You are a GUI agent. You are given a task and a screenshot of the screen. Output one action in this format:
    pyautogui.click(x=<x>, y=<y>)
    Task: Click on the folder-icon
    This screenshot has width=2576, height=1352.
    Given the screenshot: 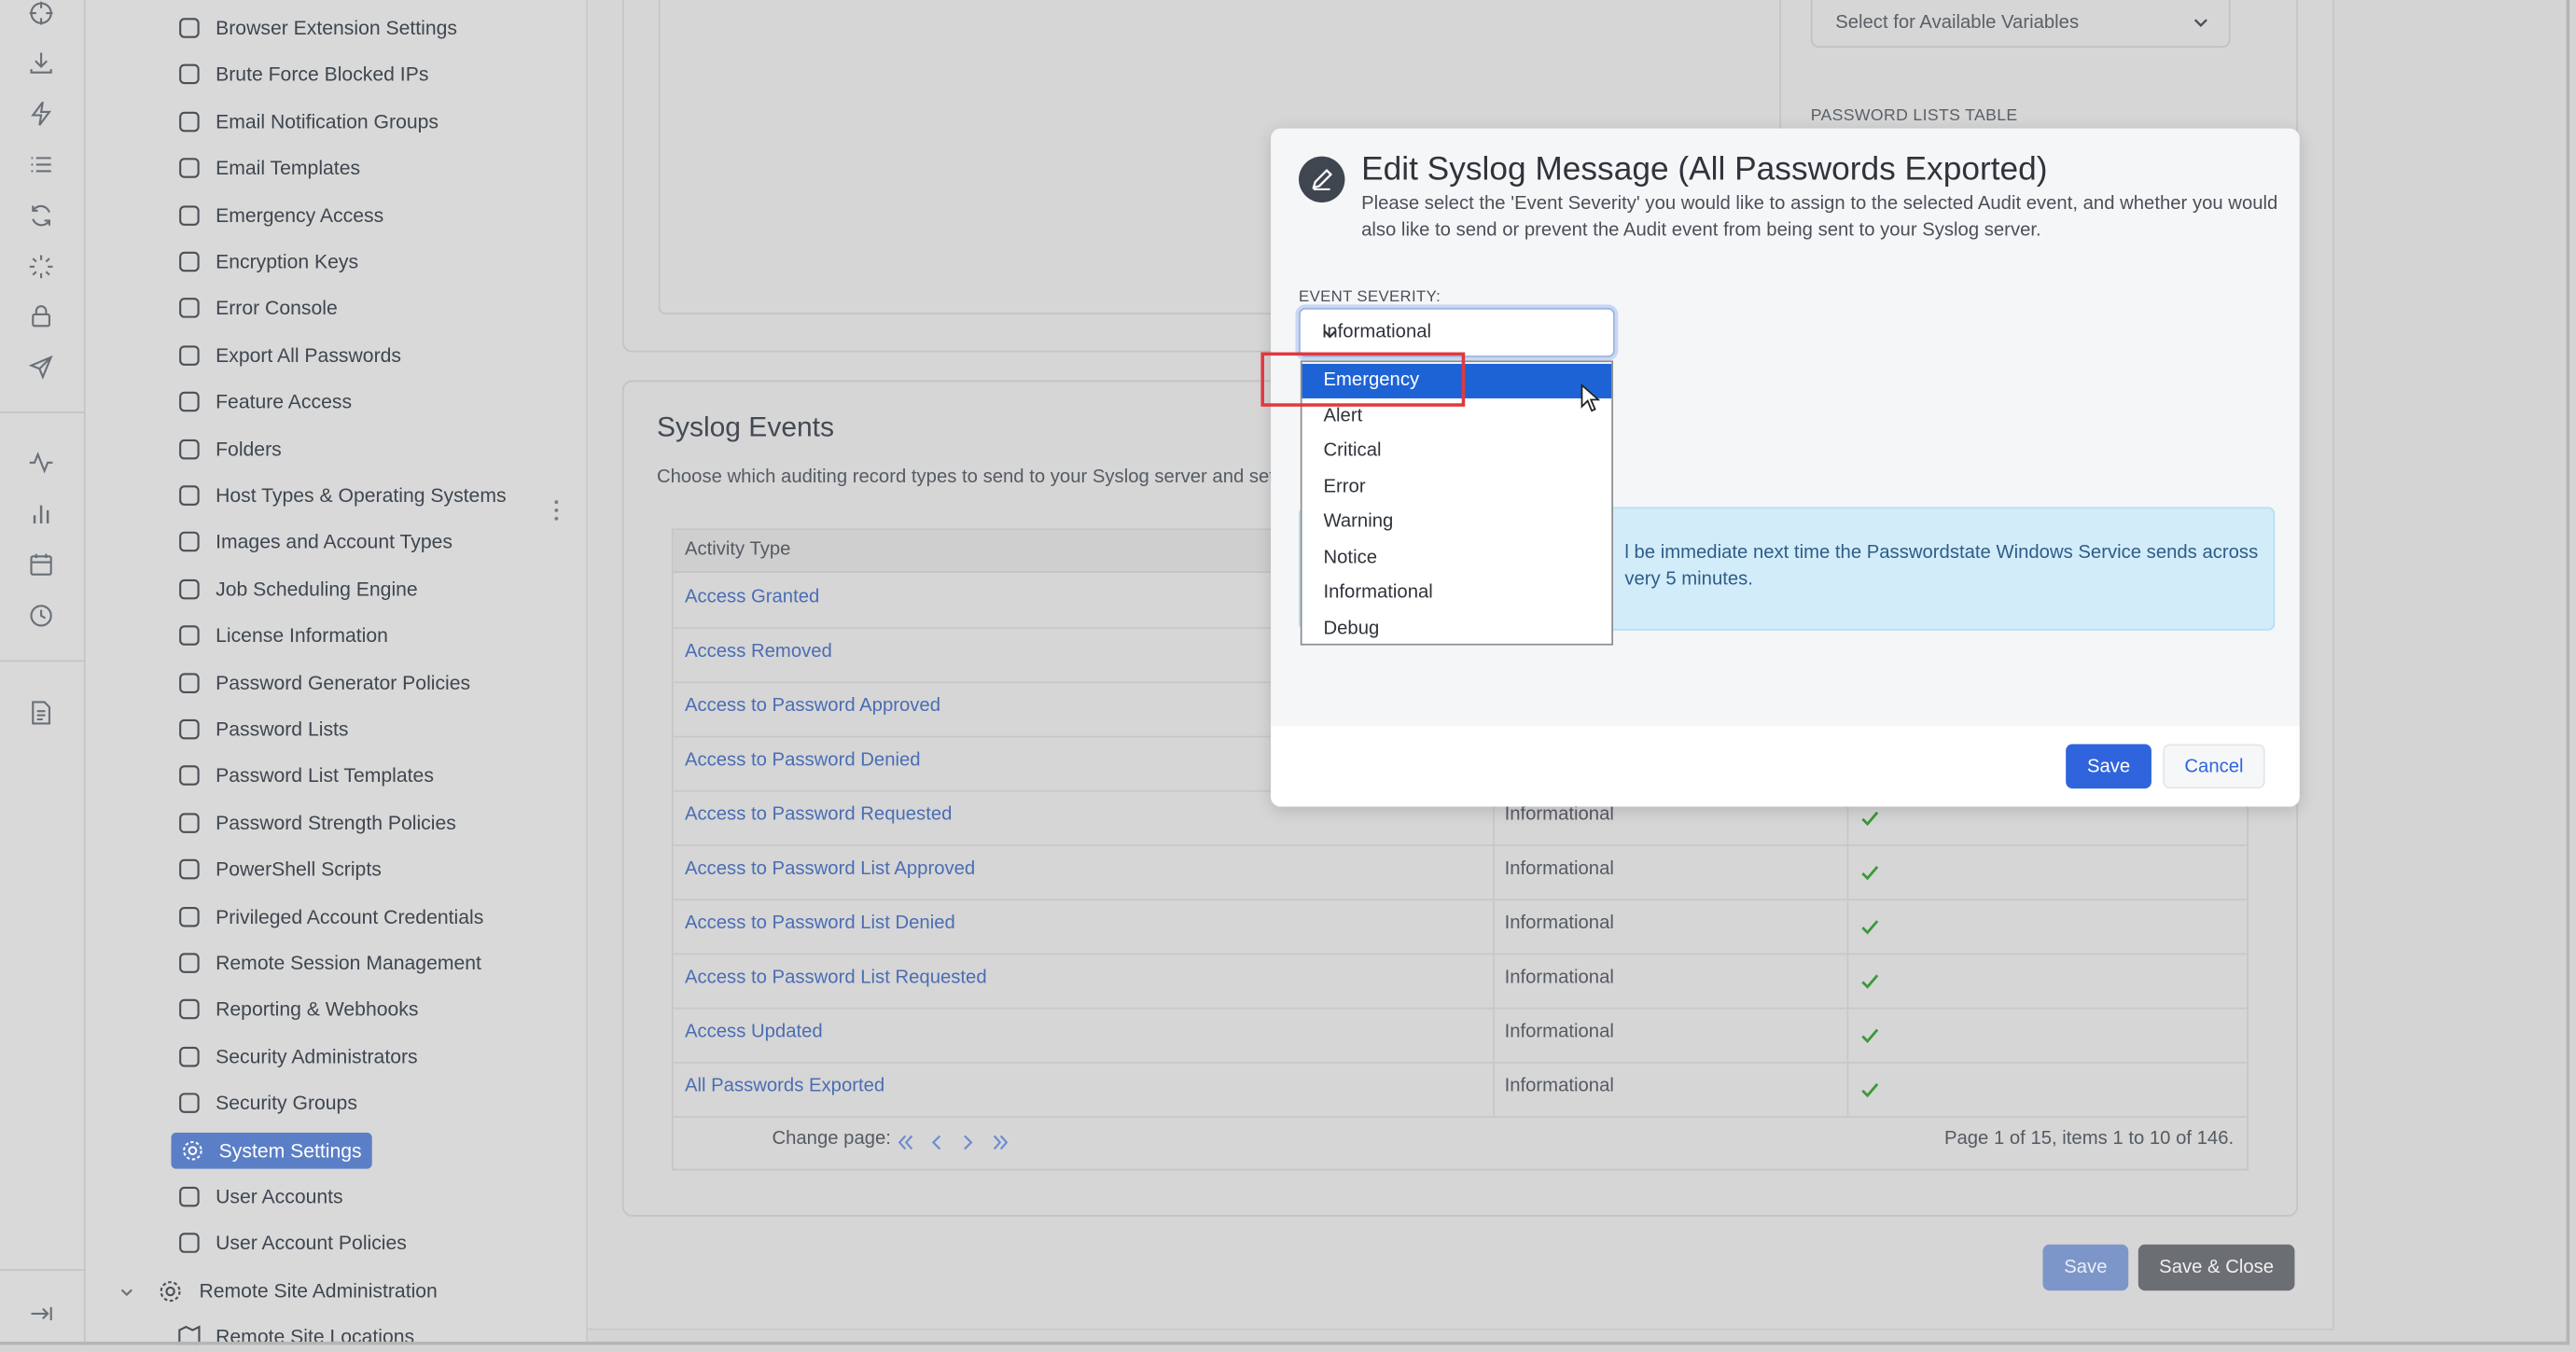 What is the action you would take?
    pyautogui.click(x=190, y=449)
    